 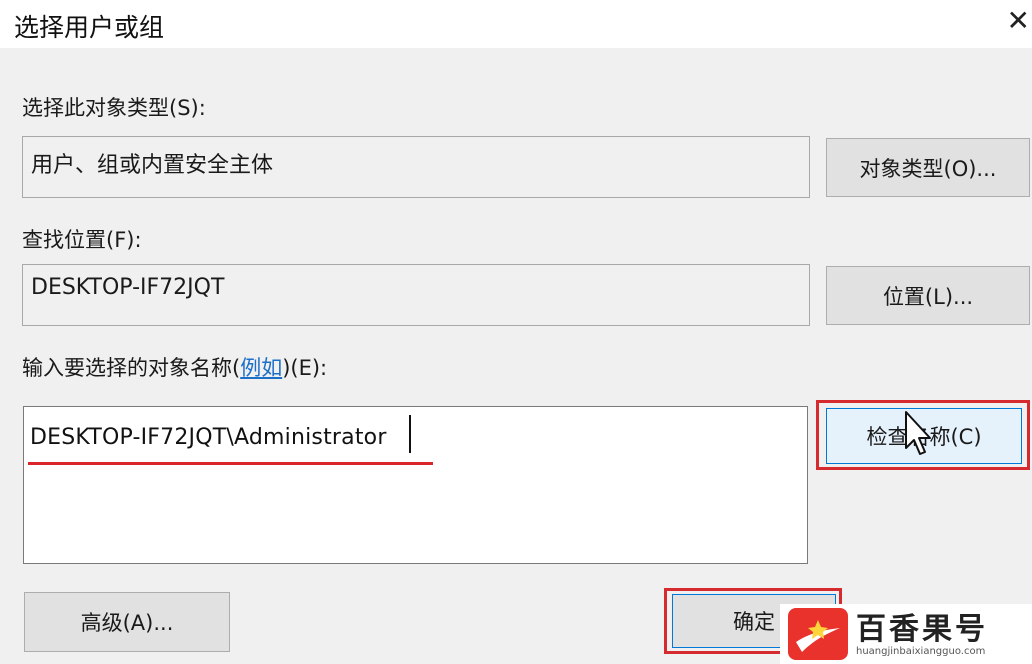 I want to click on object-type-value: 用户、组或内置安全主体, so click(x=152, y=165).